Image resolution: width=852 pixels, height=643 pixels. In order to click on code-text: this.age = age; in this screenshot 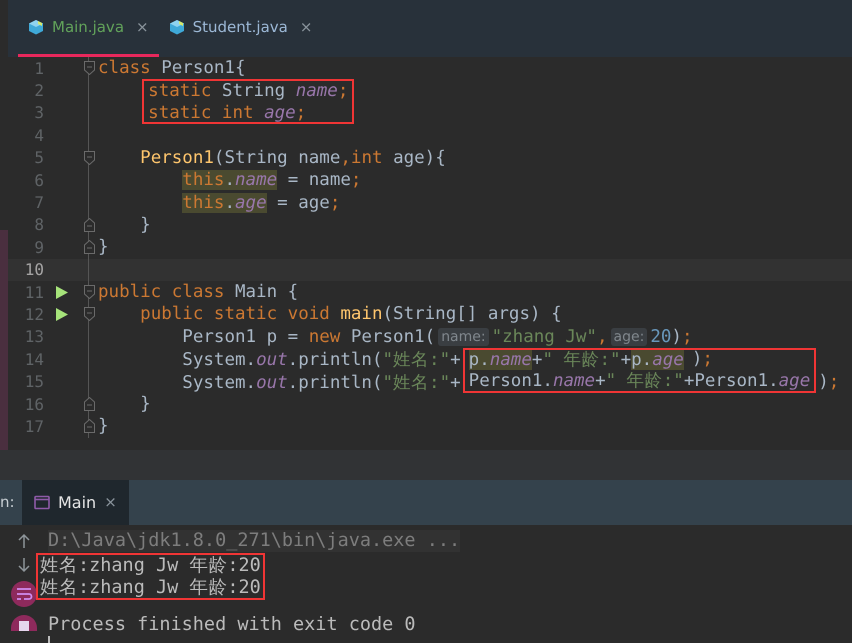, I will do `click(260, 202)`.